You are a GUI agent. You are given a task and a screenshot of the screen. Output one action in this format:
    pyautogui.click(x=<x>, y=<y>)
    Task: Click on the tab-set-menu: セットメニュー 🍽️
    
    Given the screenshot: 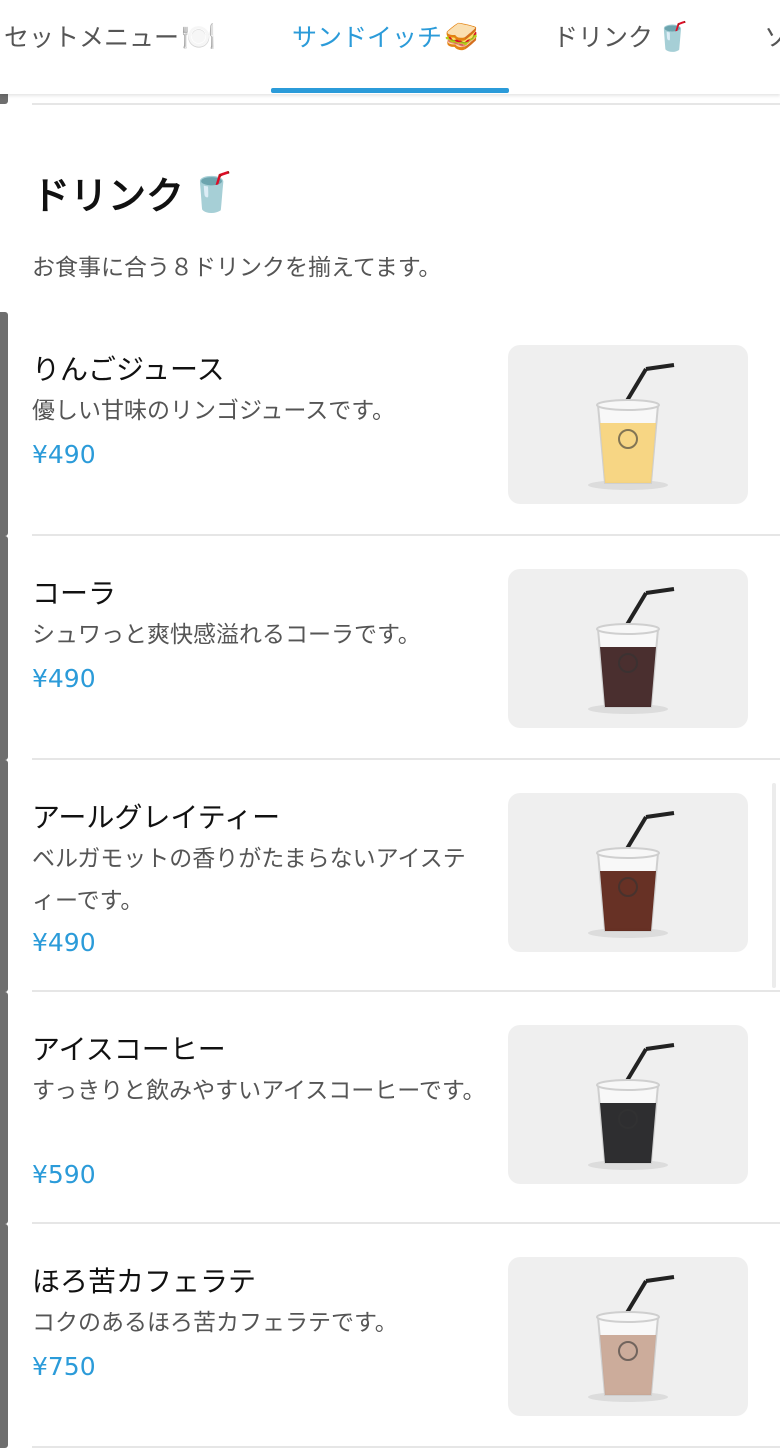 What is the action you would take?
    pyautogui.click(x=110, y=36)
    